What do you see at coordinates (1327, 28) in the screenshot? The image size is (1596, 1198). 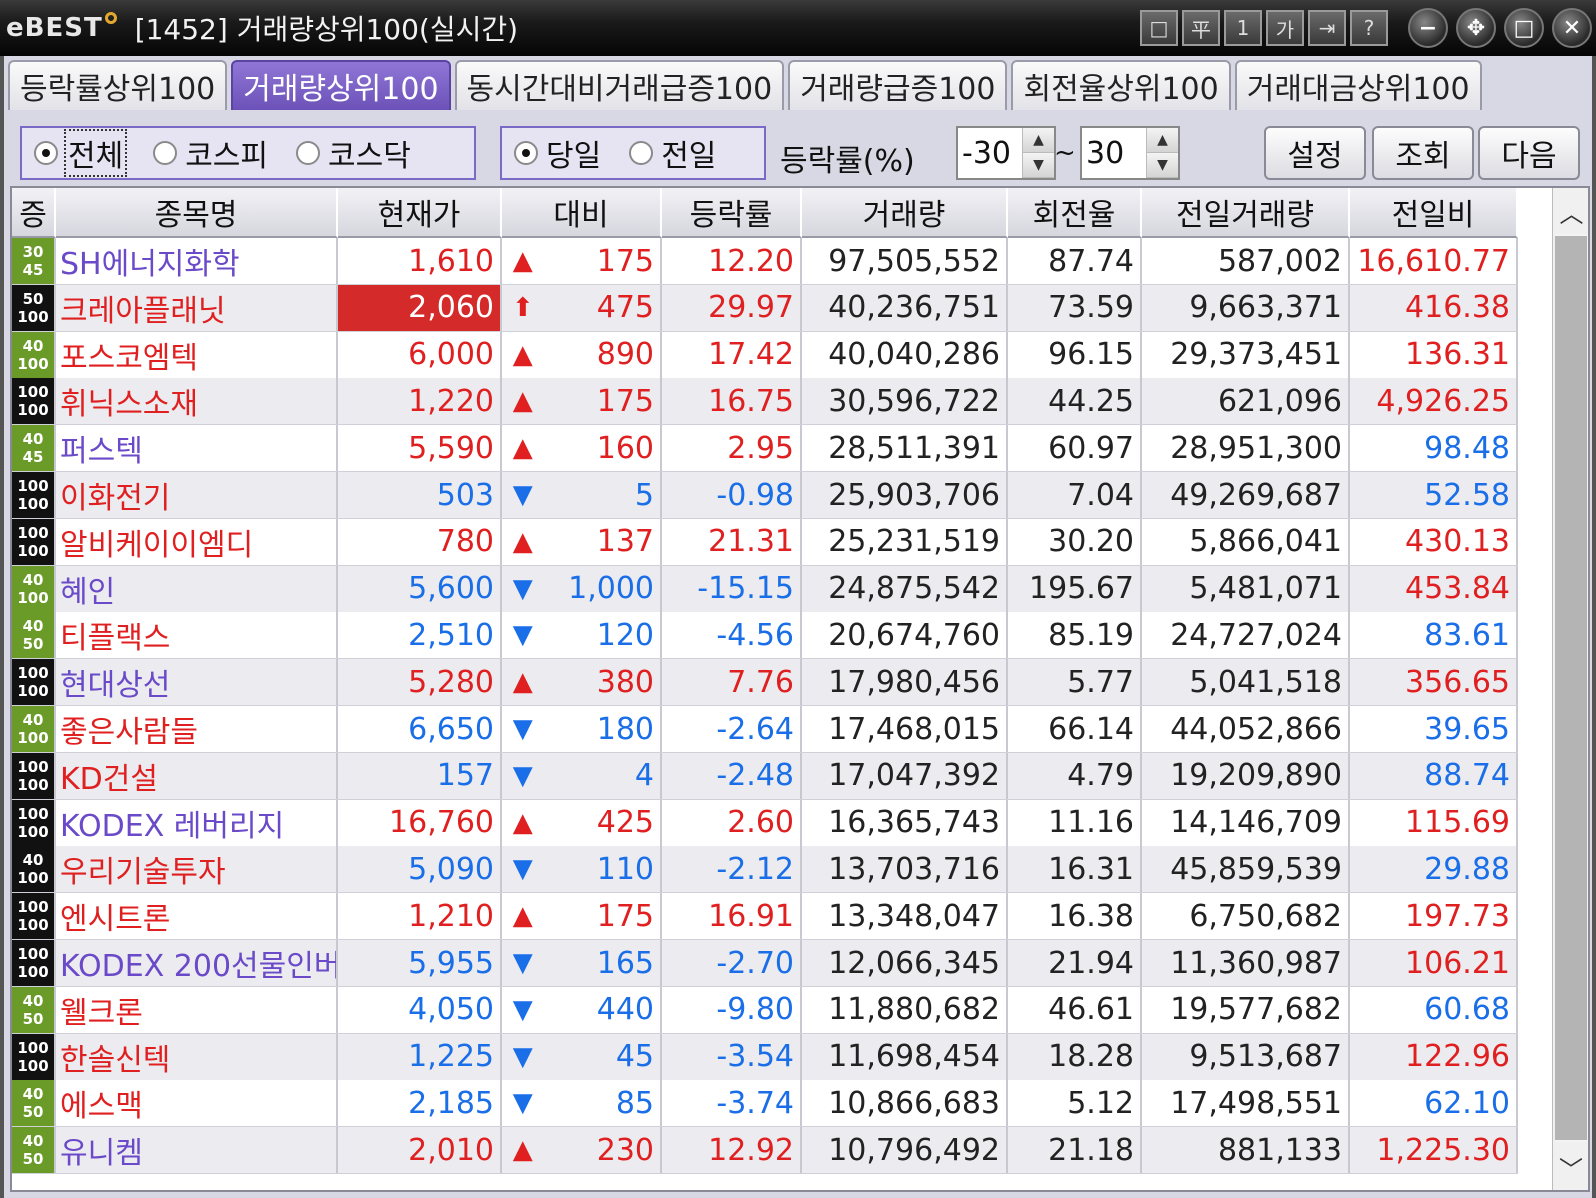 I see `export-icon: ⇥` at bounding box center [1327, 28].